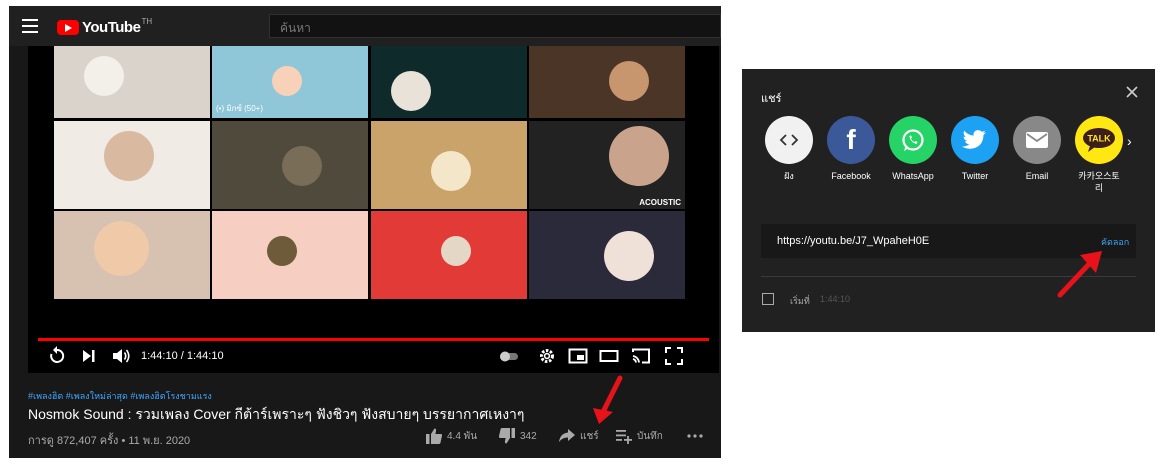 The height and width of the screenshot is (471, 1166). Describe the element at coordinates (517, 436) in the screenshot. I see `dislike-button: 342` at that location.